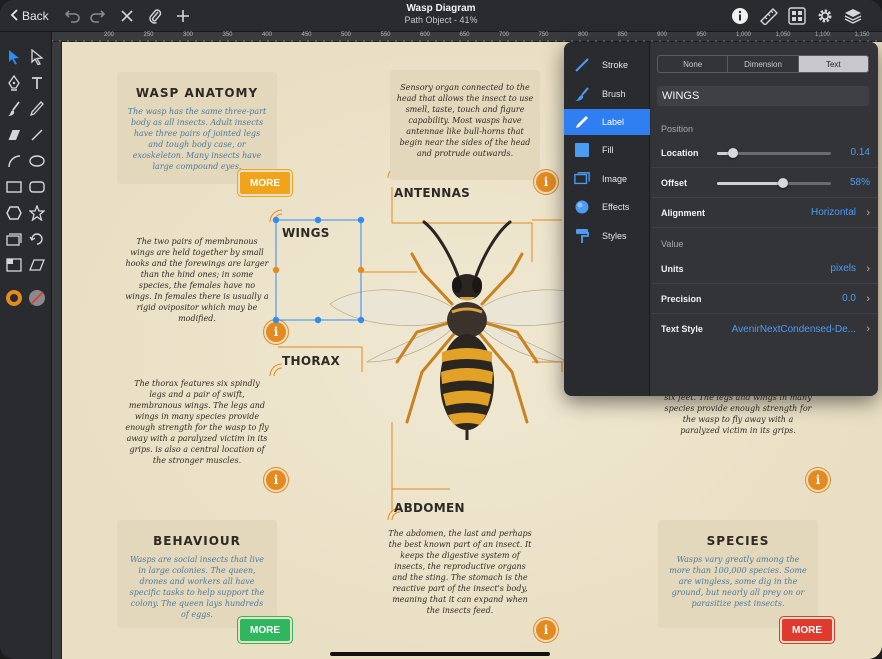 This screenshot has width=882, height=659. What do you see at coordinates (672, 268) in the screenshot?
I see `units-label: Units` at bounding box center [672, 268].